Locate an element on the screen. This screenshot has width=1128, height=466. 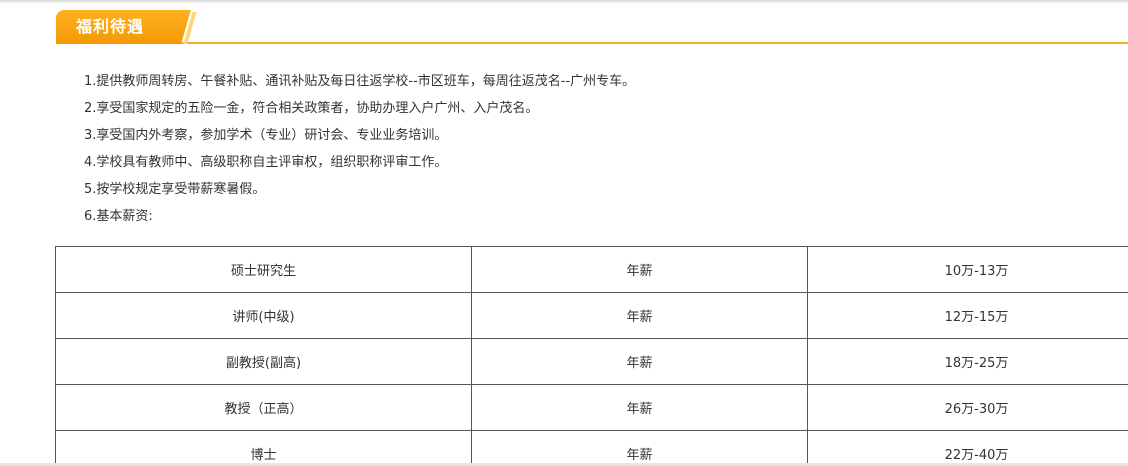
table-row: 讲师(中级) 年薪 12万-15万 is located at coordinates (591, 315).